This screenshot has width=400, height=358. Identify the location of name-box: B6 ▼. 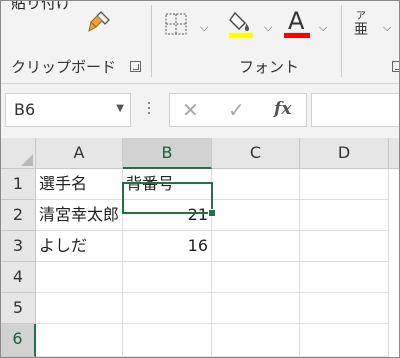
(68, 110).